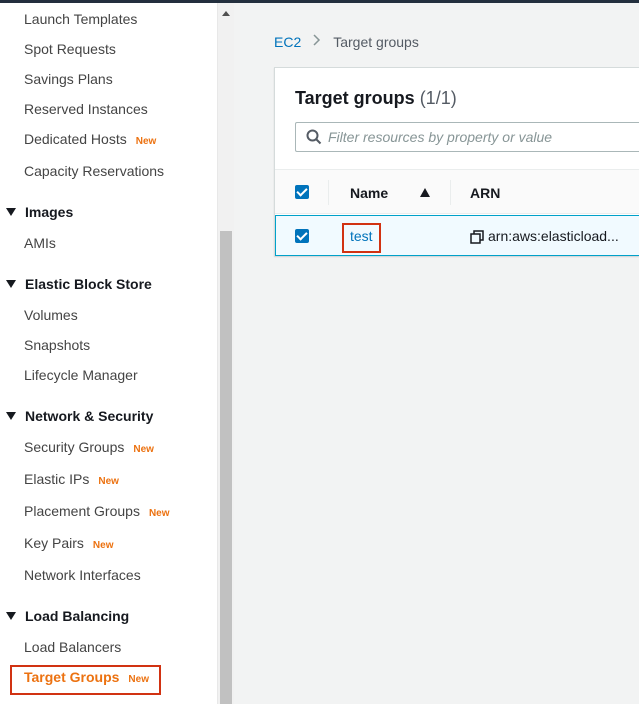  Describe the element at coordinates (485, 193) in the screenshot. I see `column-header-arn: ARN` at that location.